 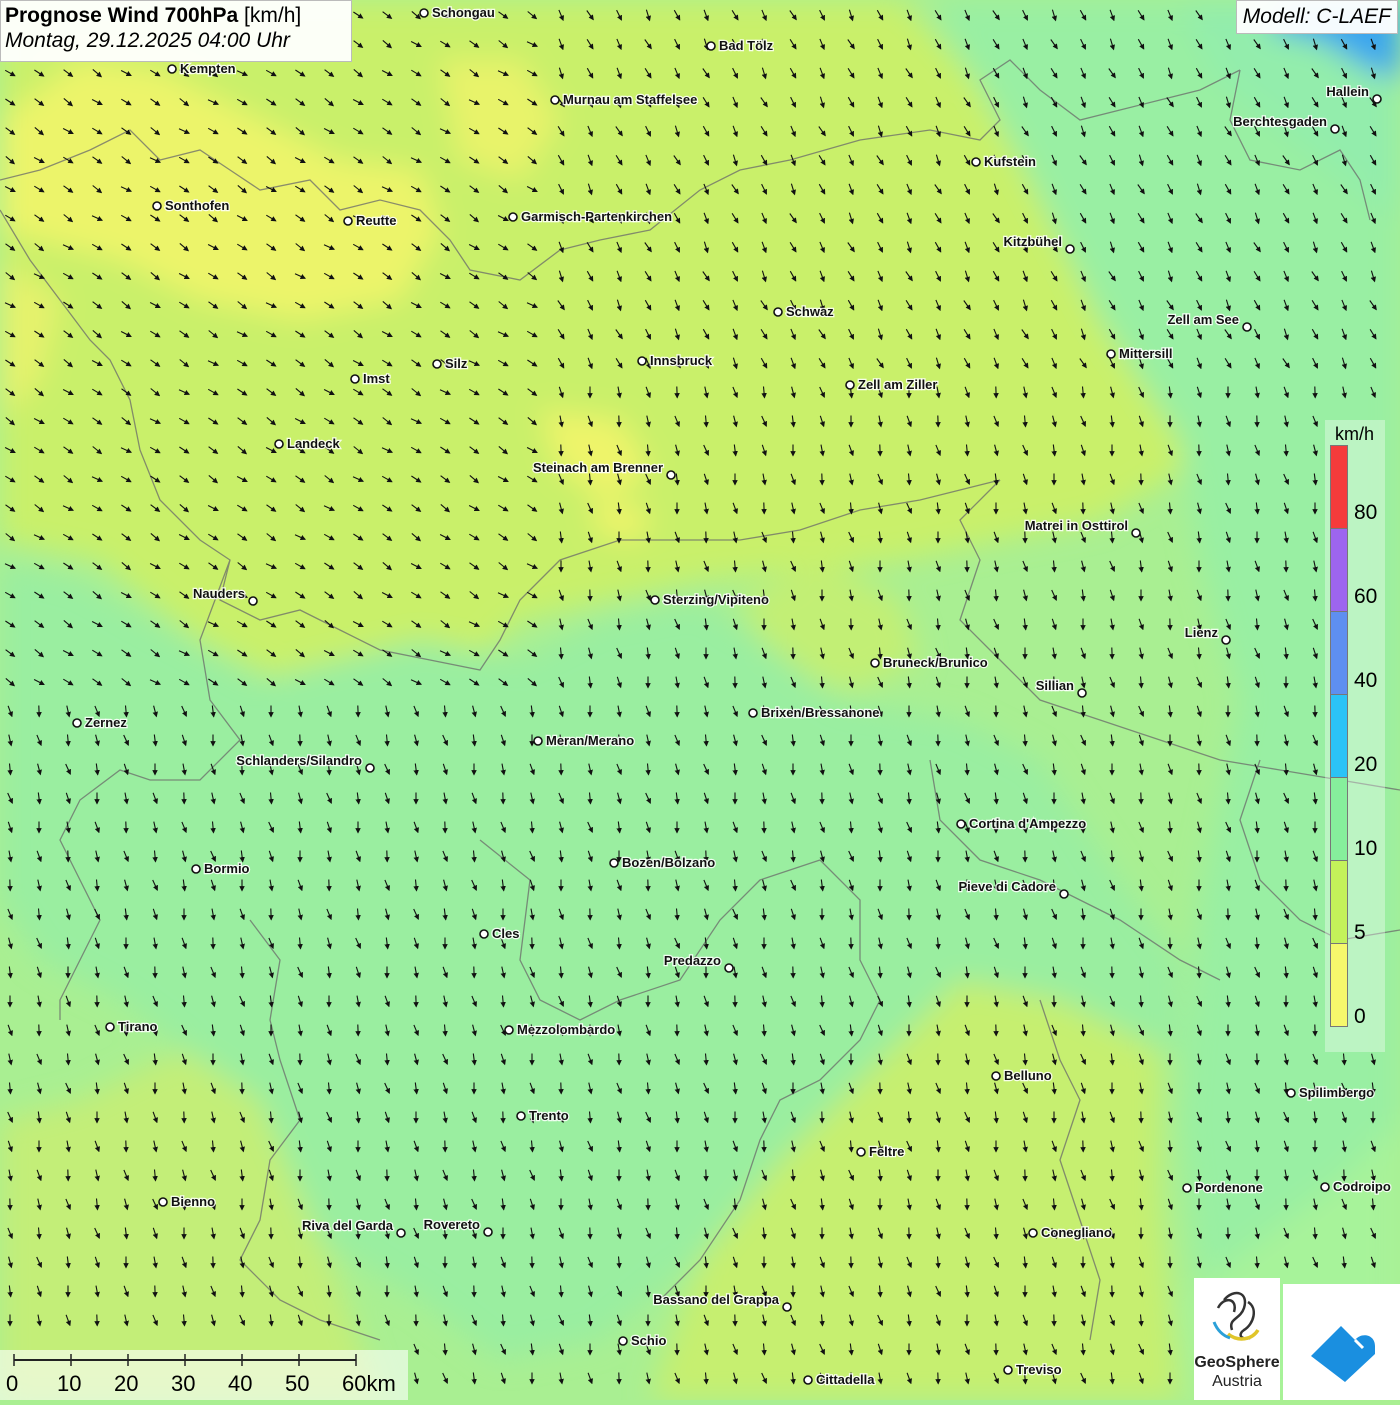 What do you see at coordinates (1055, 685) in the screenshot?
I see `city-name: Sillian` at bounding box center [1055, 685].